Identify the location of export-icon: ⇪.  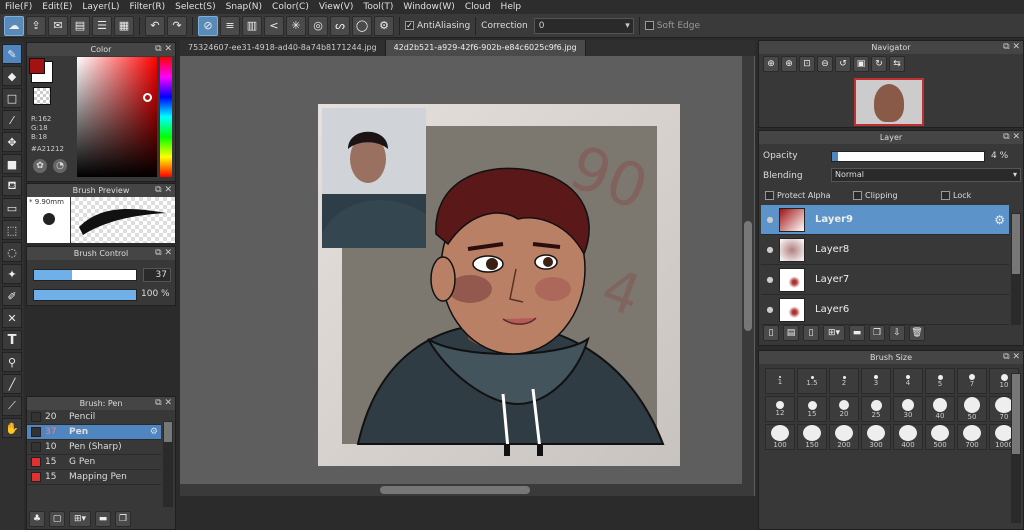
(36, 25).